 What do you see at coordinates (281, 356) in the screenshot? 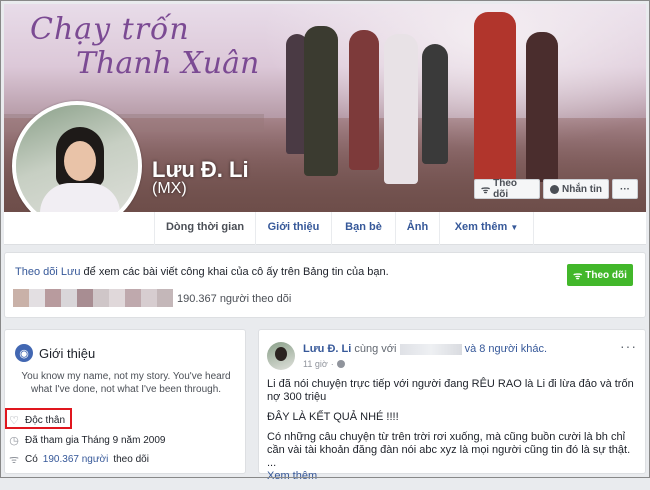
I see `post-author-avatar` at bounding box center [281, 356].